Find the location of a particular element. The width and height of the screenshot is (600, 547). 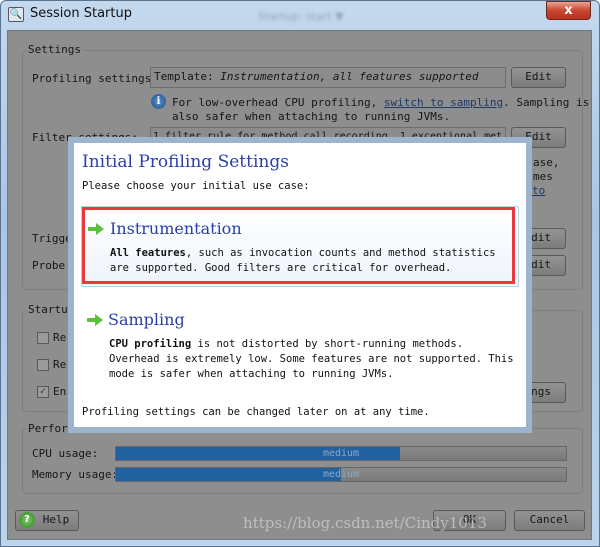

performance-group is located at coordinates (302, 461).